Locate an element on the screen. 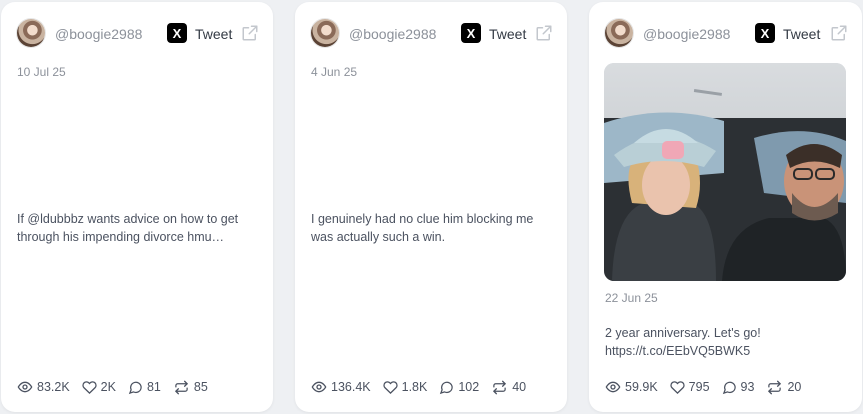 This screenshot has height=414, width=863. tweet-stats: 83.2K 2K 81 85 is located at coordinates (118, 387).